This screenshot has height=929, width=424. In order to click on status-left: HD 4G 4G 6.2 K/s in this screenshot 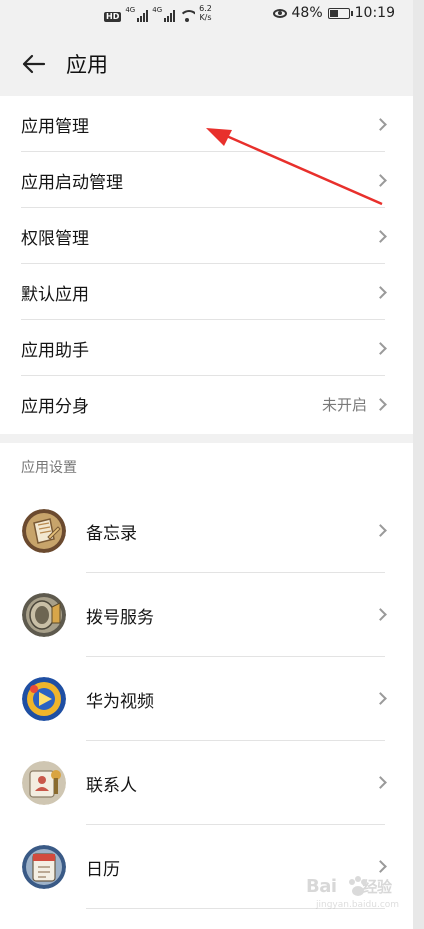, I will do `click(158, 13)`.